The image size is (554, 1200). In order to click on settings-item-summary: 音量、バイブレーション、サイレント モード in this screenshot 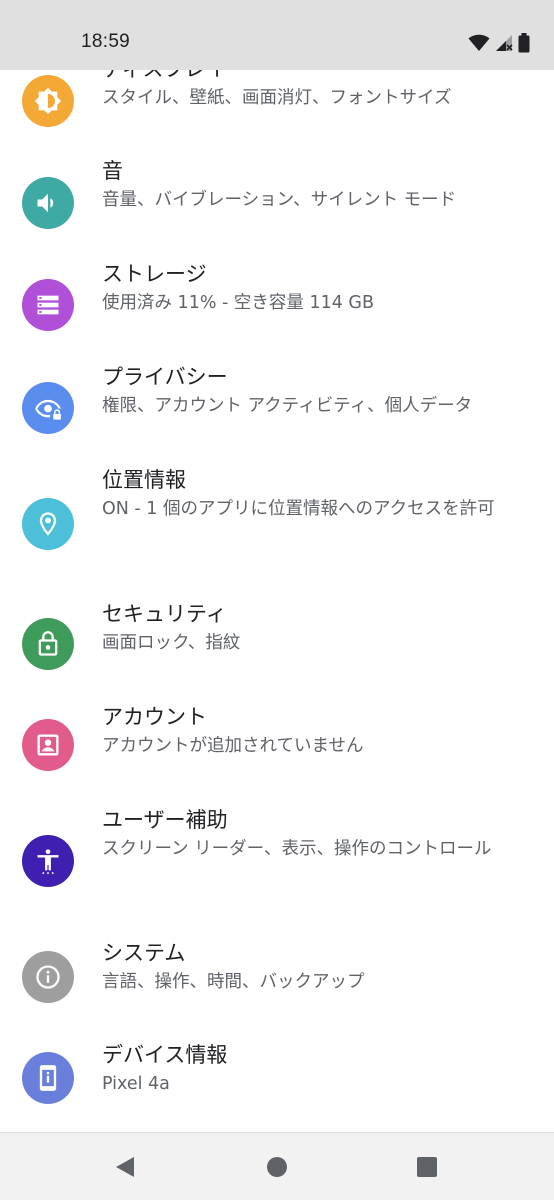, I will do `click(279, 200)`.